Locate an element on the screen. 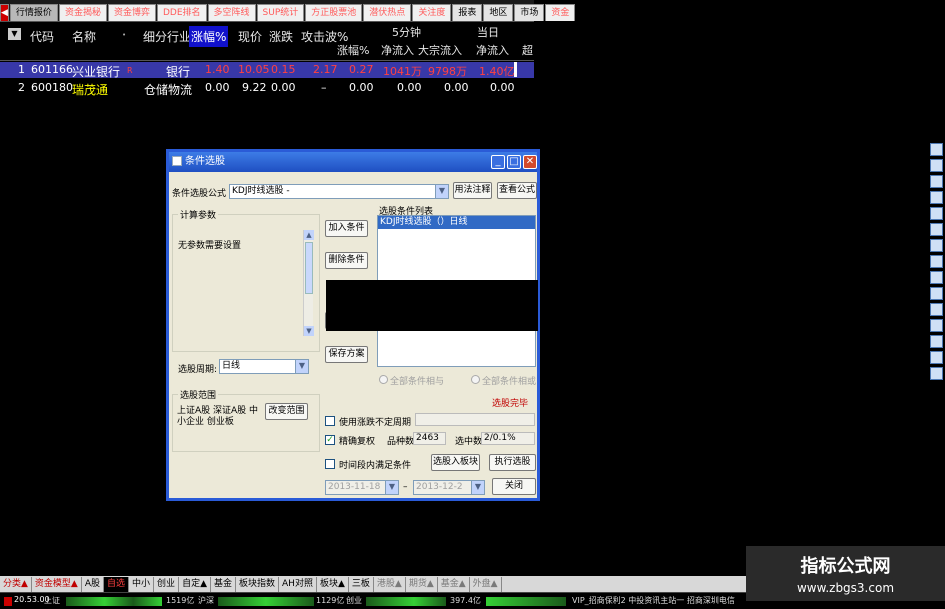 This screenshot has width=945, height=609. status-ticker: VIP_招商保利2 中投资讯主站一 招商深圳电信 is located at coordinates (653, 600).